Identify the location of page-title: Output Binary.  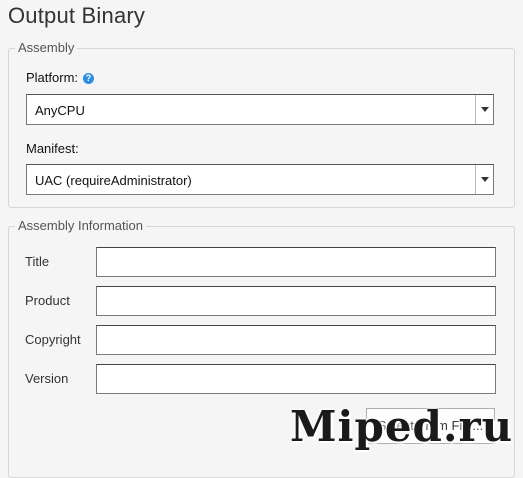
(77, 15).